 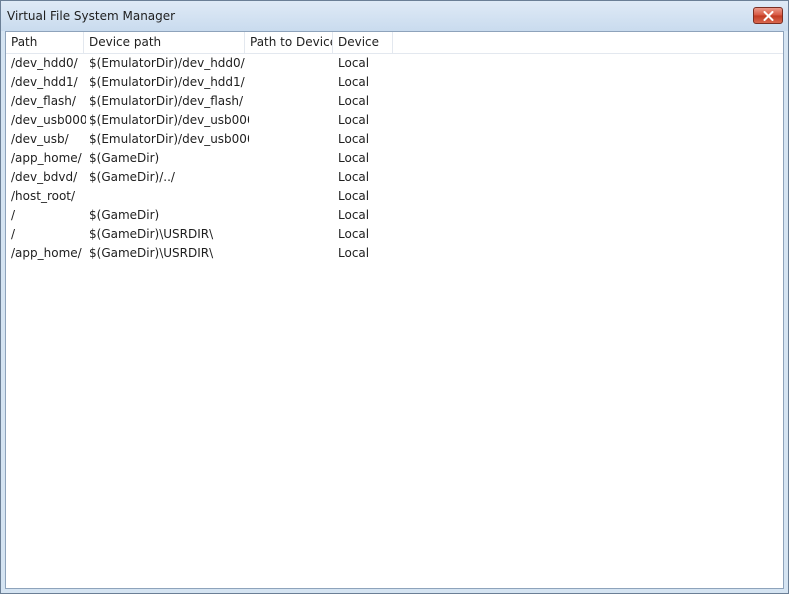 I want to click on cell-path: /dev_flash/, so click(x=43, y=101).